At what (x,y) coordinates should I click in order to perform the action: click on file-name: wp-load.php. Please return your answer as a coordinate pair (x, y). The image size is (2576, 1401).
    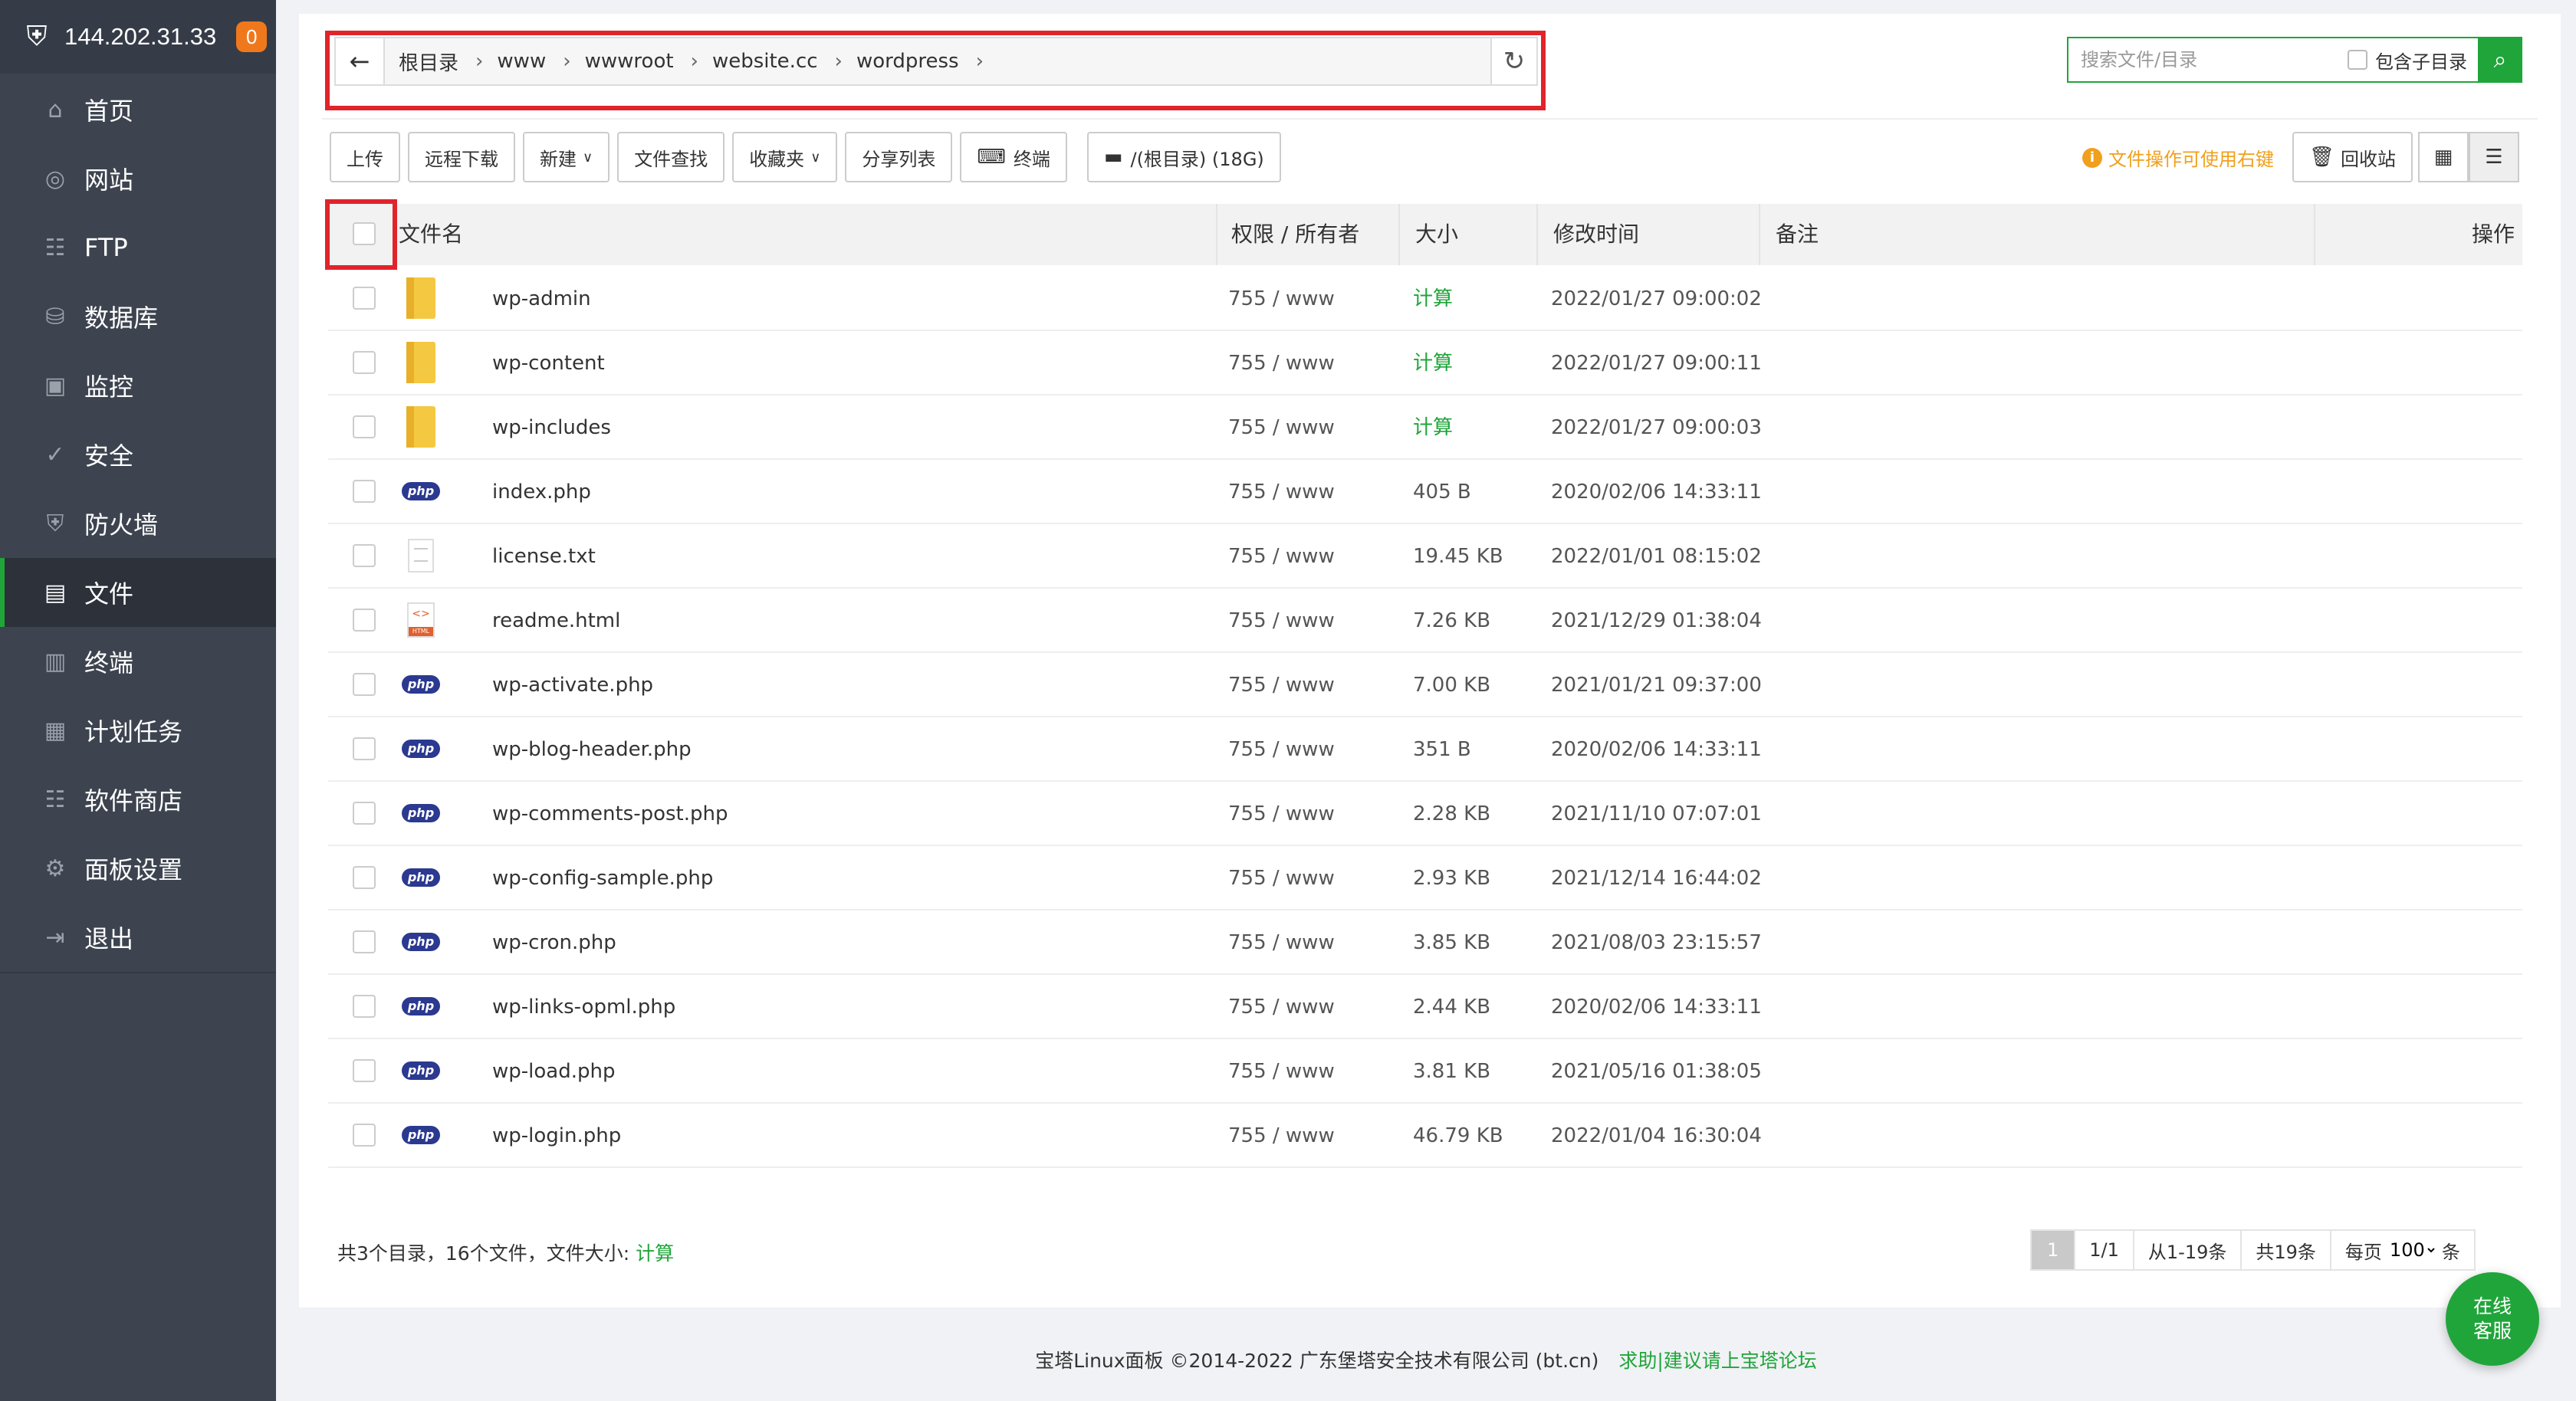
    Looking at the image, I should click on (554, 1071).